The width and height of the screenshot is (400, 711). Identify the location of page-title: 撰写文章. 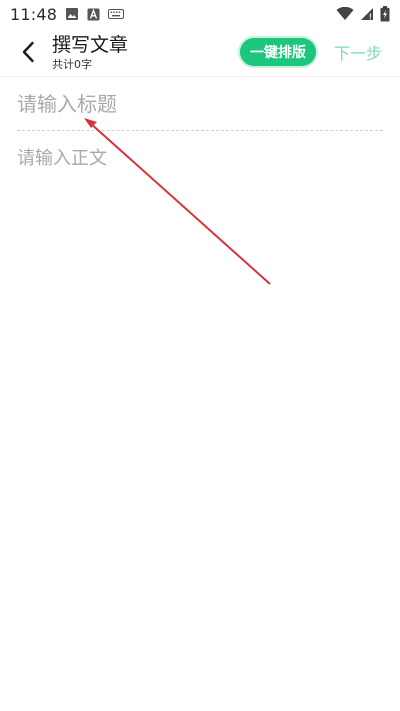
(90, 44).